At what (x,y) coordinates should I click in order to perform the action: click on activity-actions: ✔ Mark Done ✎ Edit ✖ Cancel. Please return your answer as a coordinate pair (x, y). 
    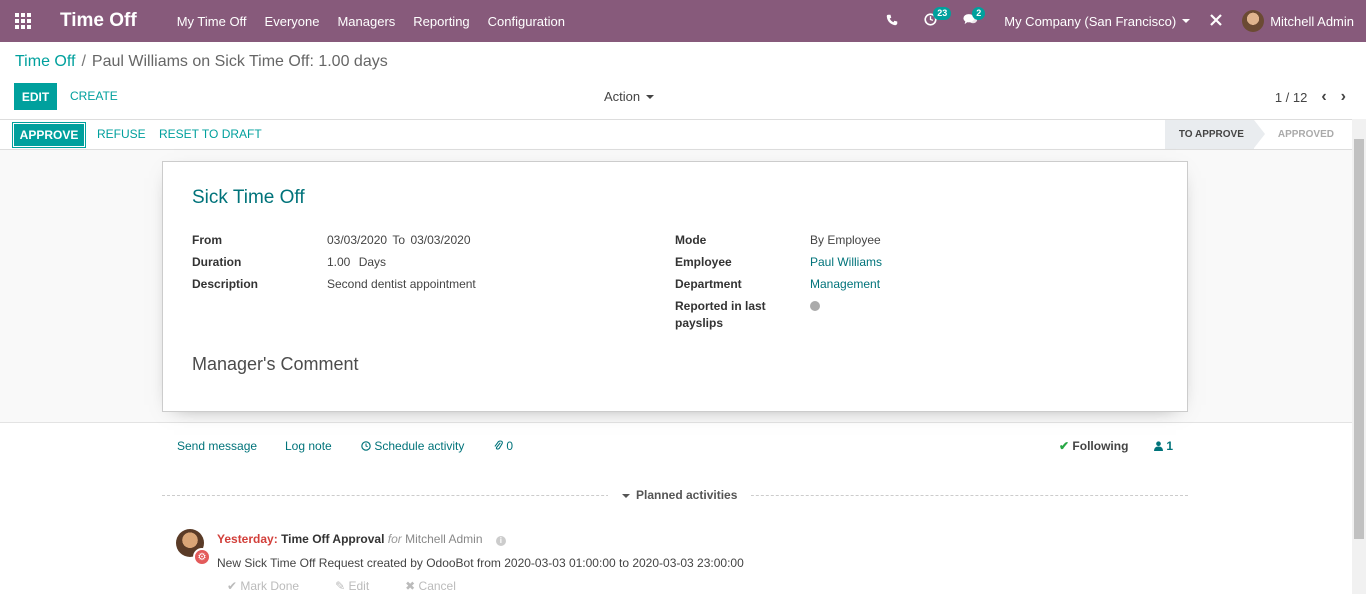
    Looking at the image, I should click on (359, 586).